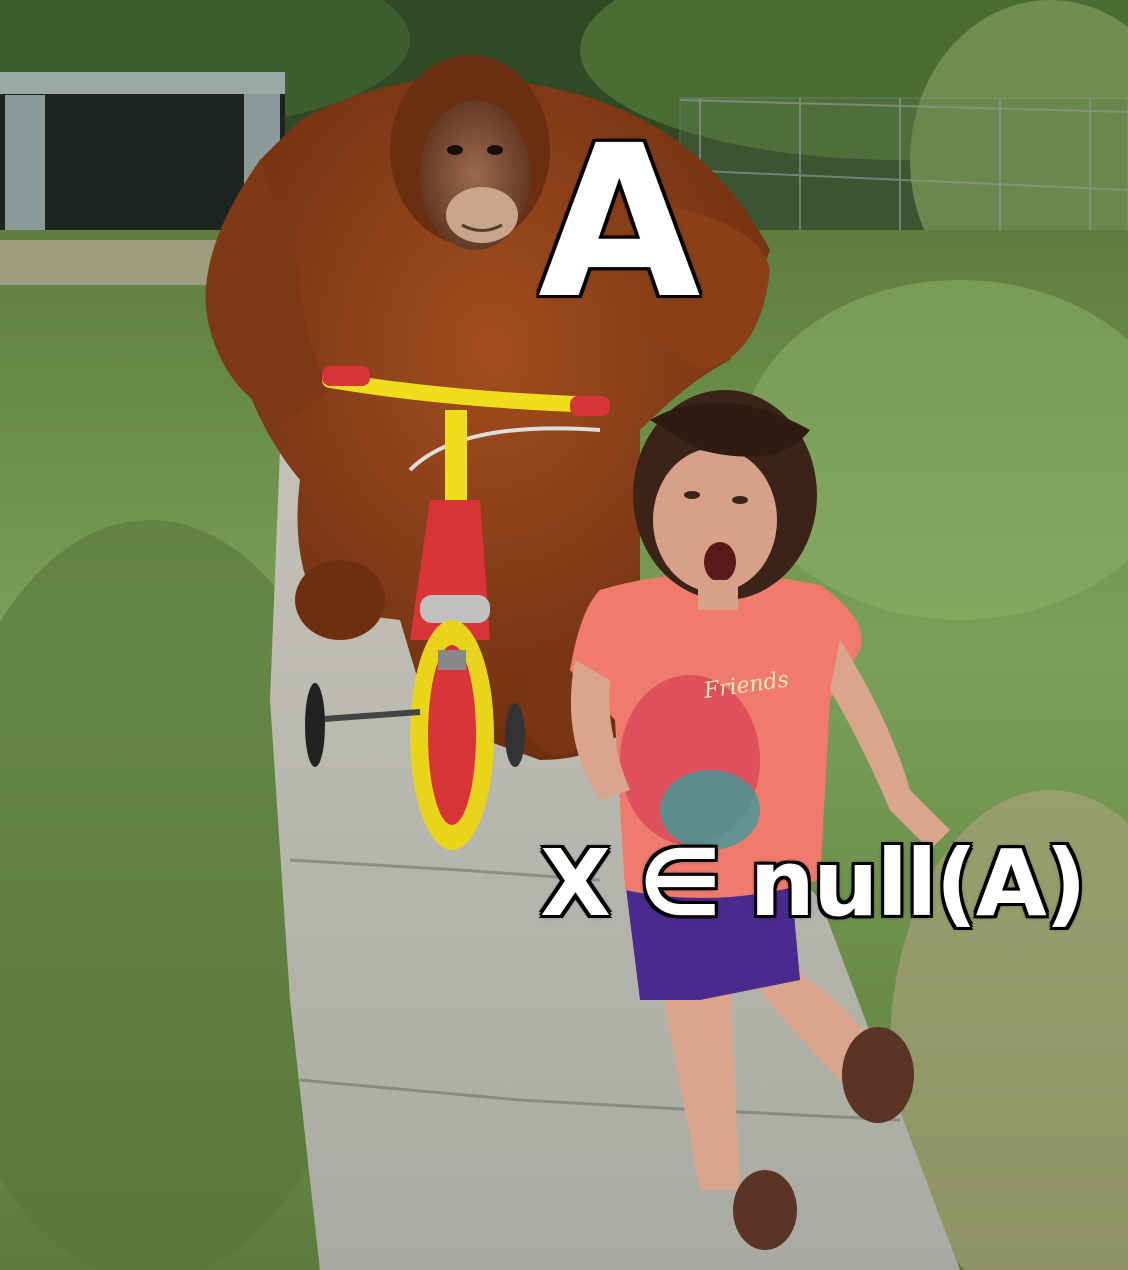 This screenshot has height=1270, width=1128. Describe the element at coordinates (619, 222) in the screenshot. I see `caption-top: A` at that location.